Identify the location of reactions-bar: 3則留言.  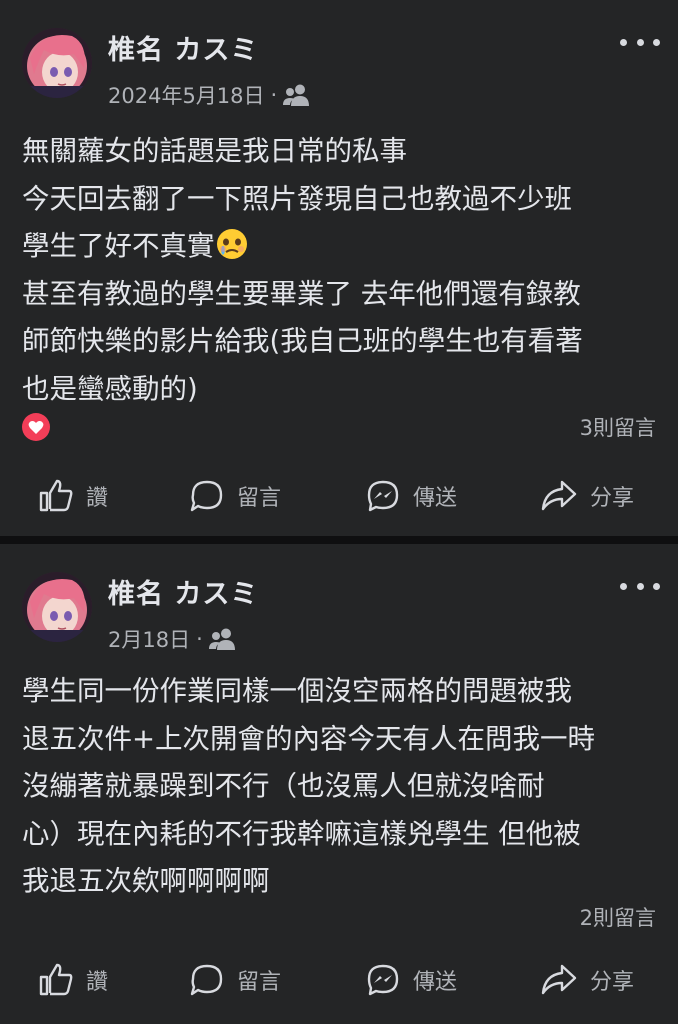
(339, 427).